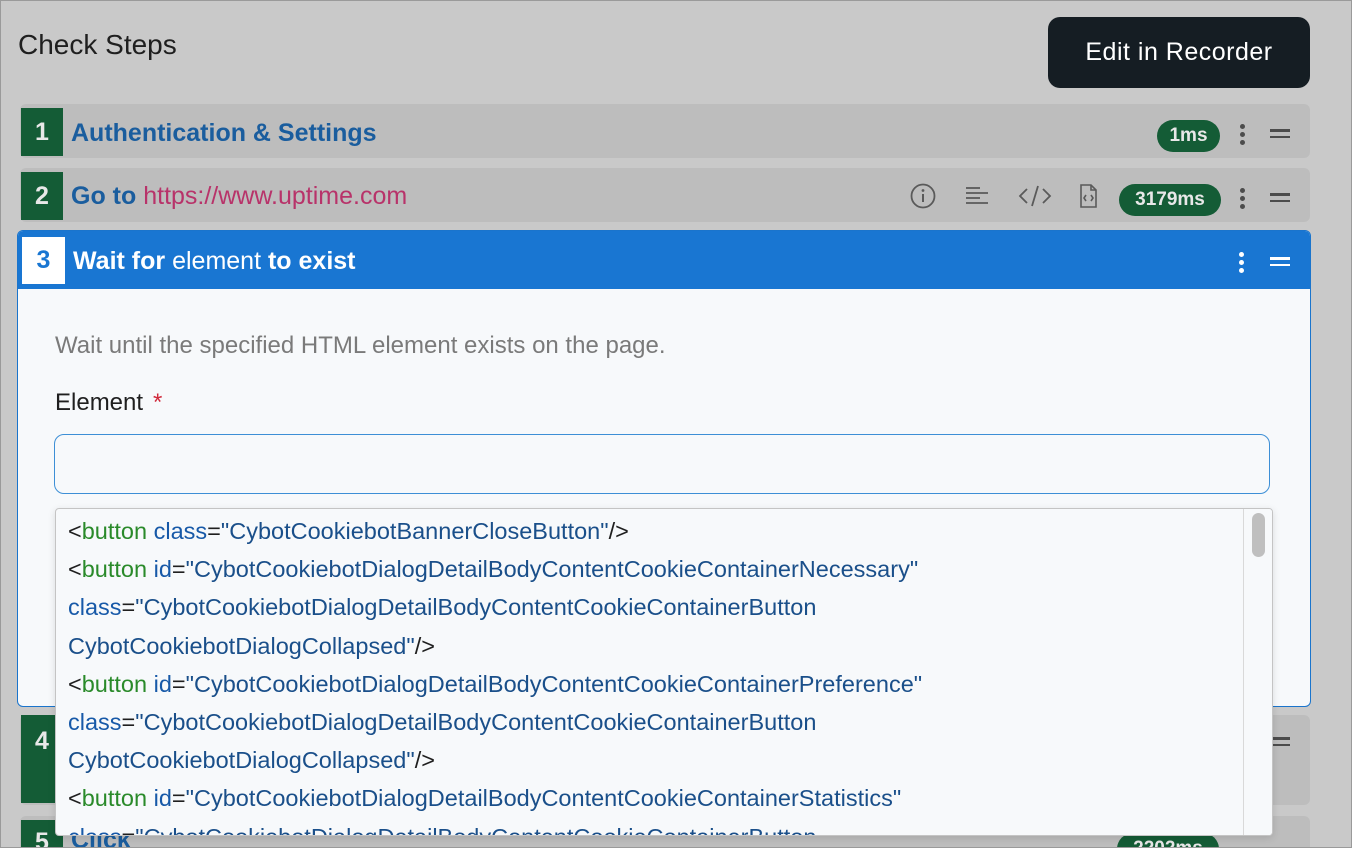  What do you see at coordinates (43, 260) in the screenshot?
I see `step-number: 3` at bounding box center [43, 260].